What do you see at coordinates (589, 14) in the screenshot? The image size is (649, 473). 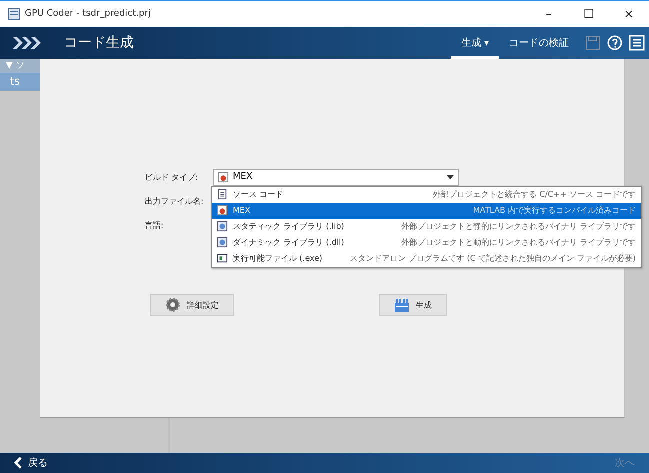 I see `window-control: ☐` at bounding box center [589, 14].